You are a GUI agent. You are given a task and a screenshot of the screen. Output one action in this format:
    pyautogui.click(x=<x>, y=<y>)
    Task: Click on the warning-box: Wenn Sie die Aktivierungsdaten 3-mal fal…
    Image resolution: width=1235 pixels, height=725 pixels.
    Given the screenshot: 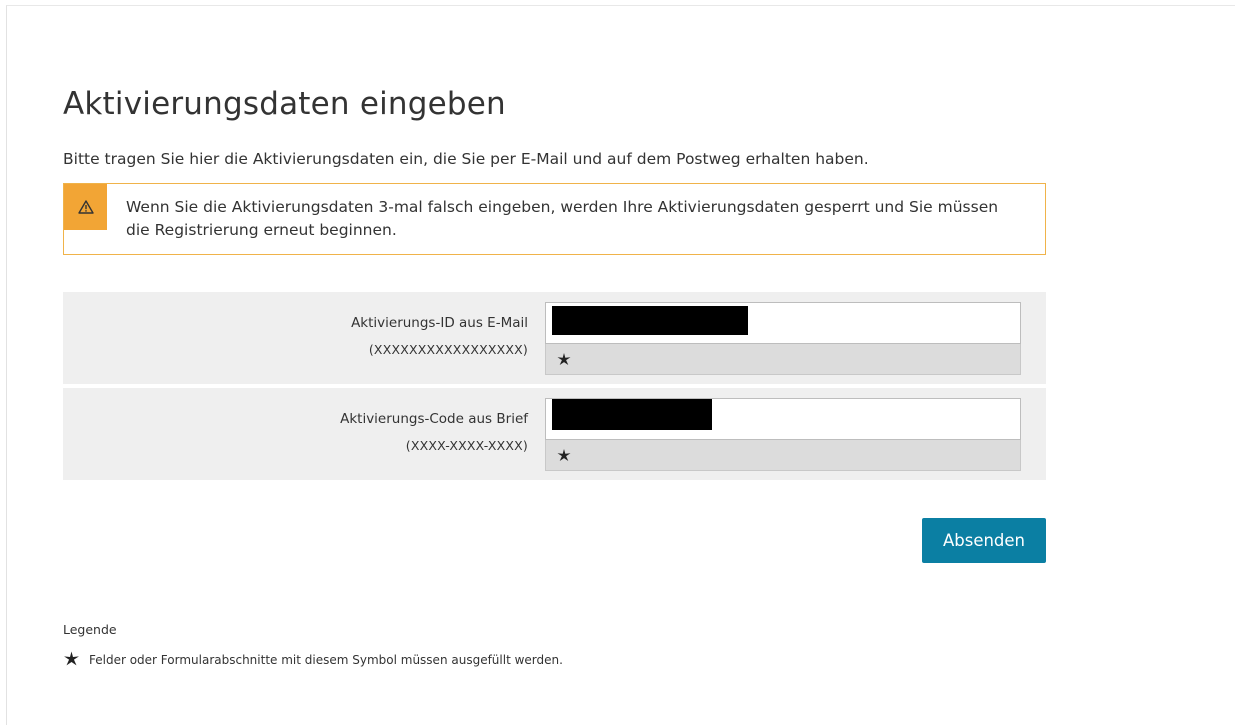 What is the action you would take?
    pyautogui.click(x=554, y=219)
    